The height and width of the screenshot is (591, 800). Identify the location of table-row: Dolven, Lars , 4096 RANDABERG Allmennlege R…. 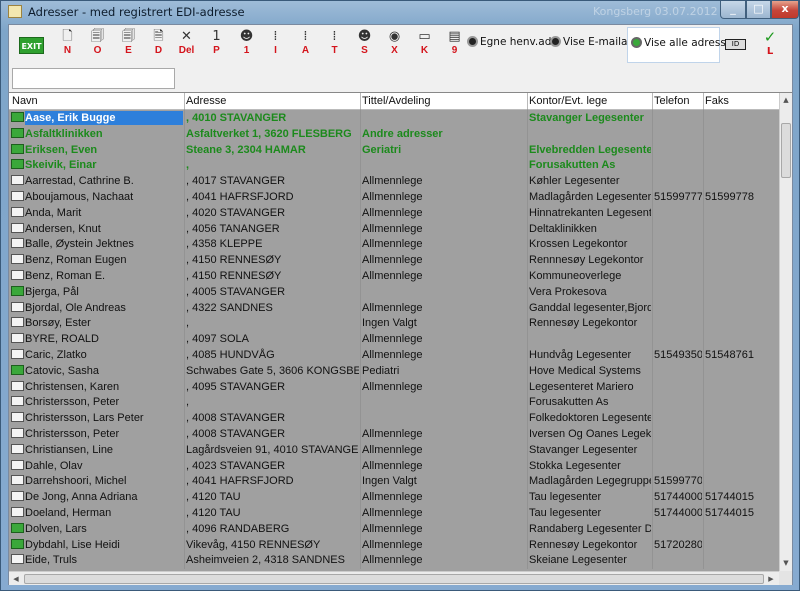
(394, 529).